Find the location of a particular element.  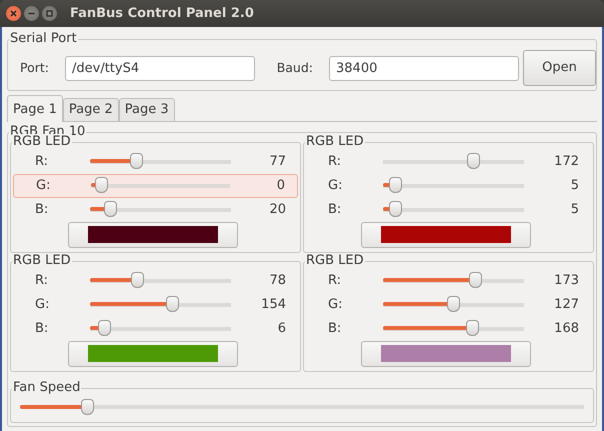

tab: Page 1 is located at coordinates (35, 108).